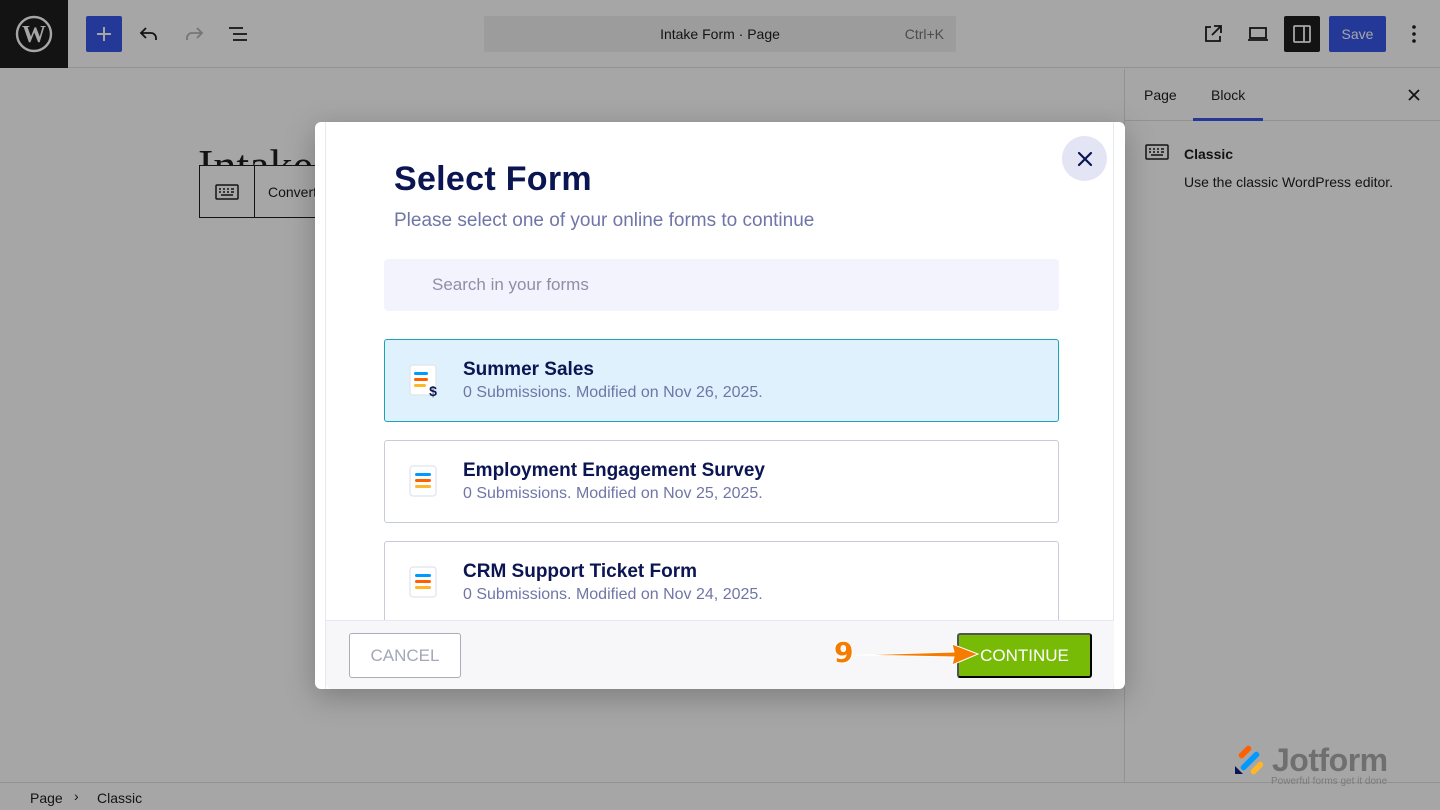  I want to click on search-box, so click(721, 285).